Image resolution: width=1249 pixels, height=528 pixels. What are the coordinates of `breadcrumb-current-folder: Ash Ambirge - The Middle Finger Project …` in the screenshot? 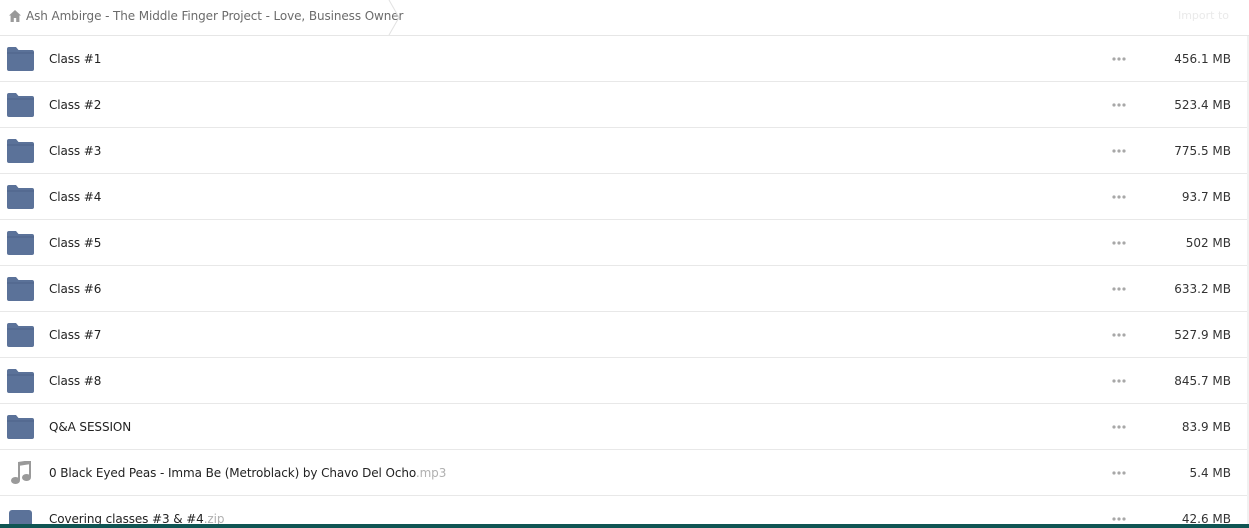 It's located at (214, 16).